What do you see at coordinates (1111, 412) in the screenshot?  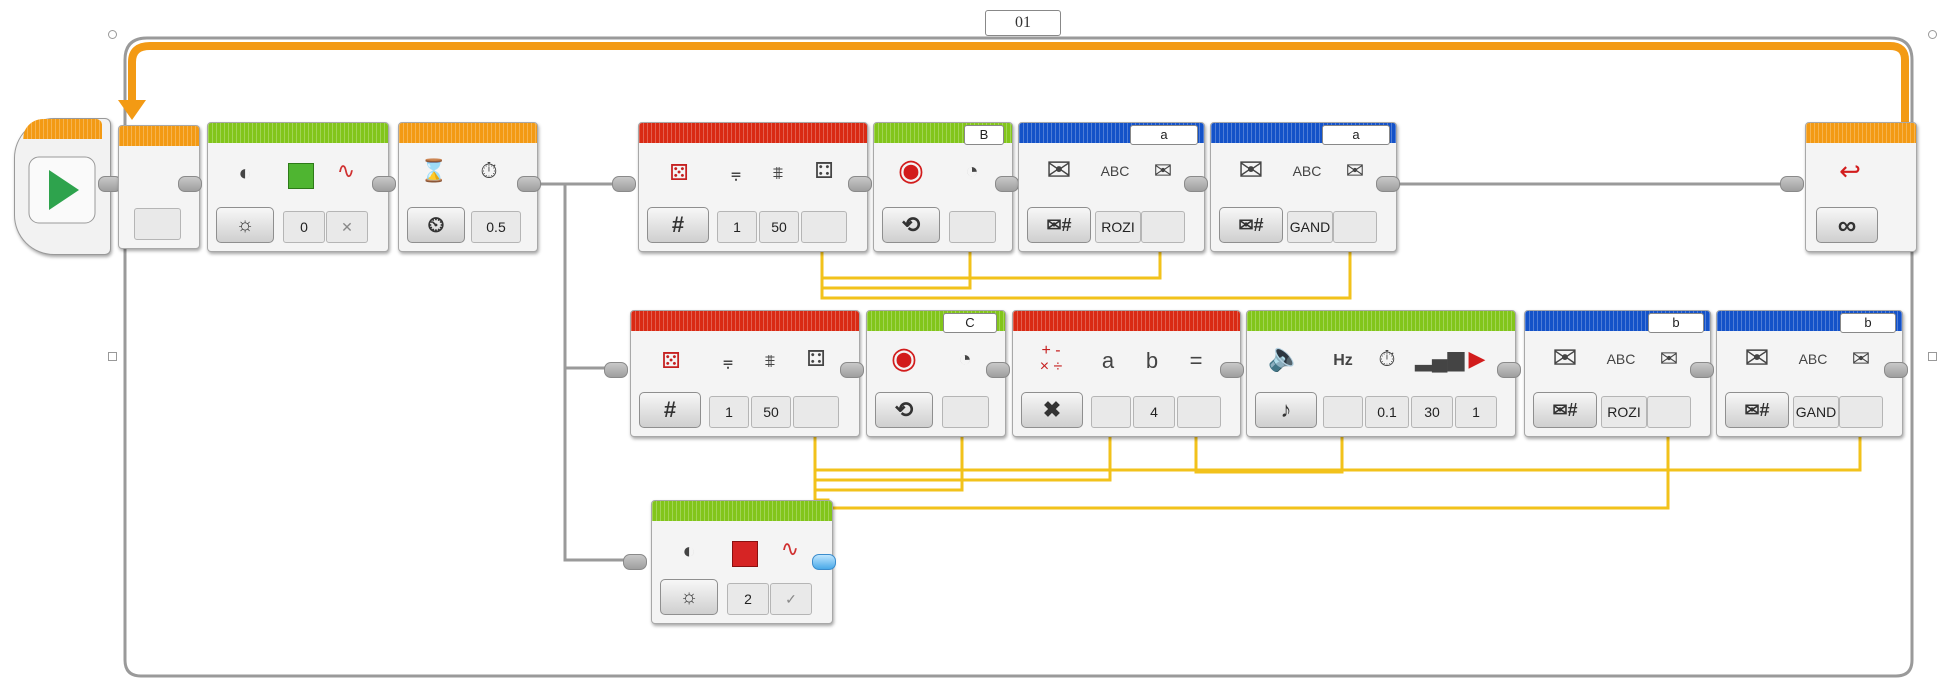 I see `math-a-field` at bounding box center [1111, 412].